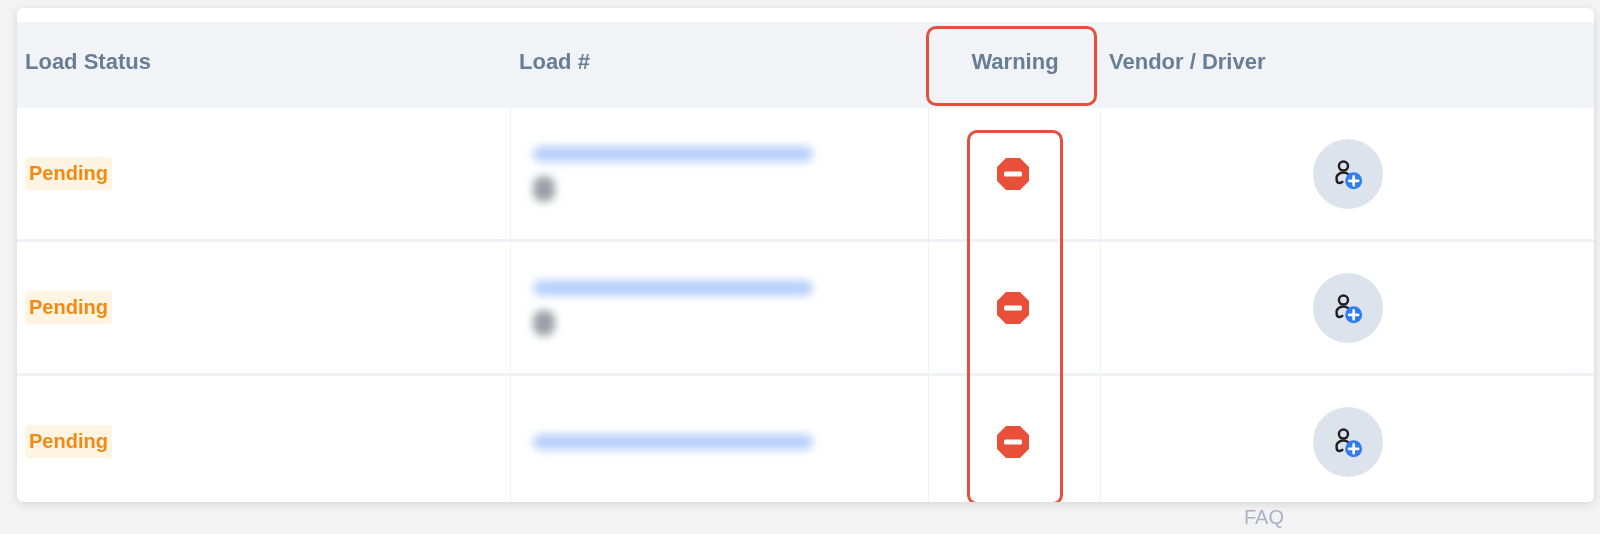 The height and width of the screenshot is (534, 1600). I want to click on column-header: Warning, so click(1015, 62).